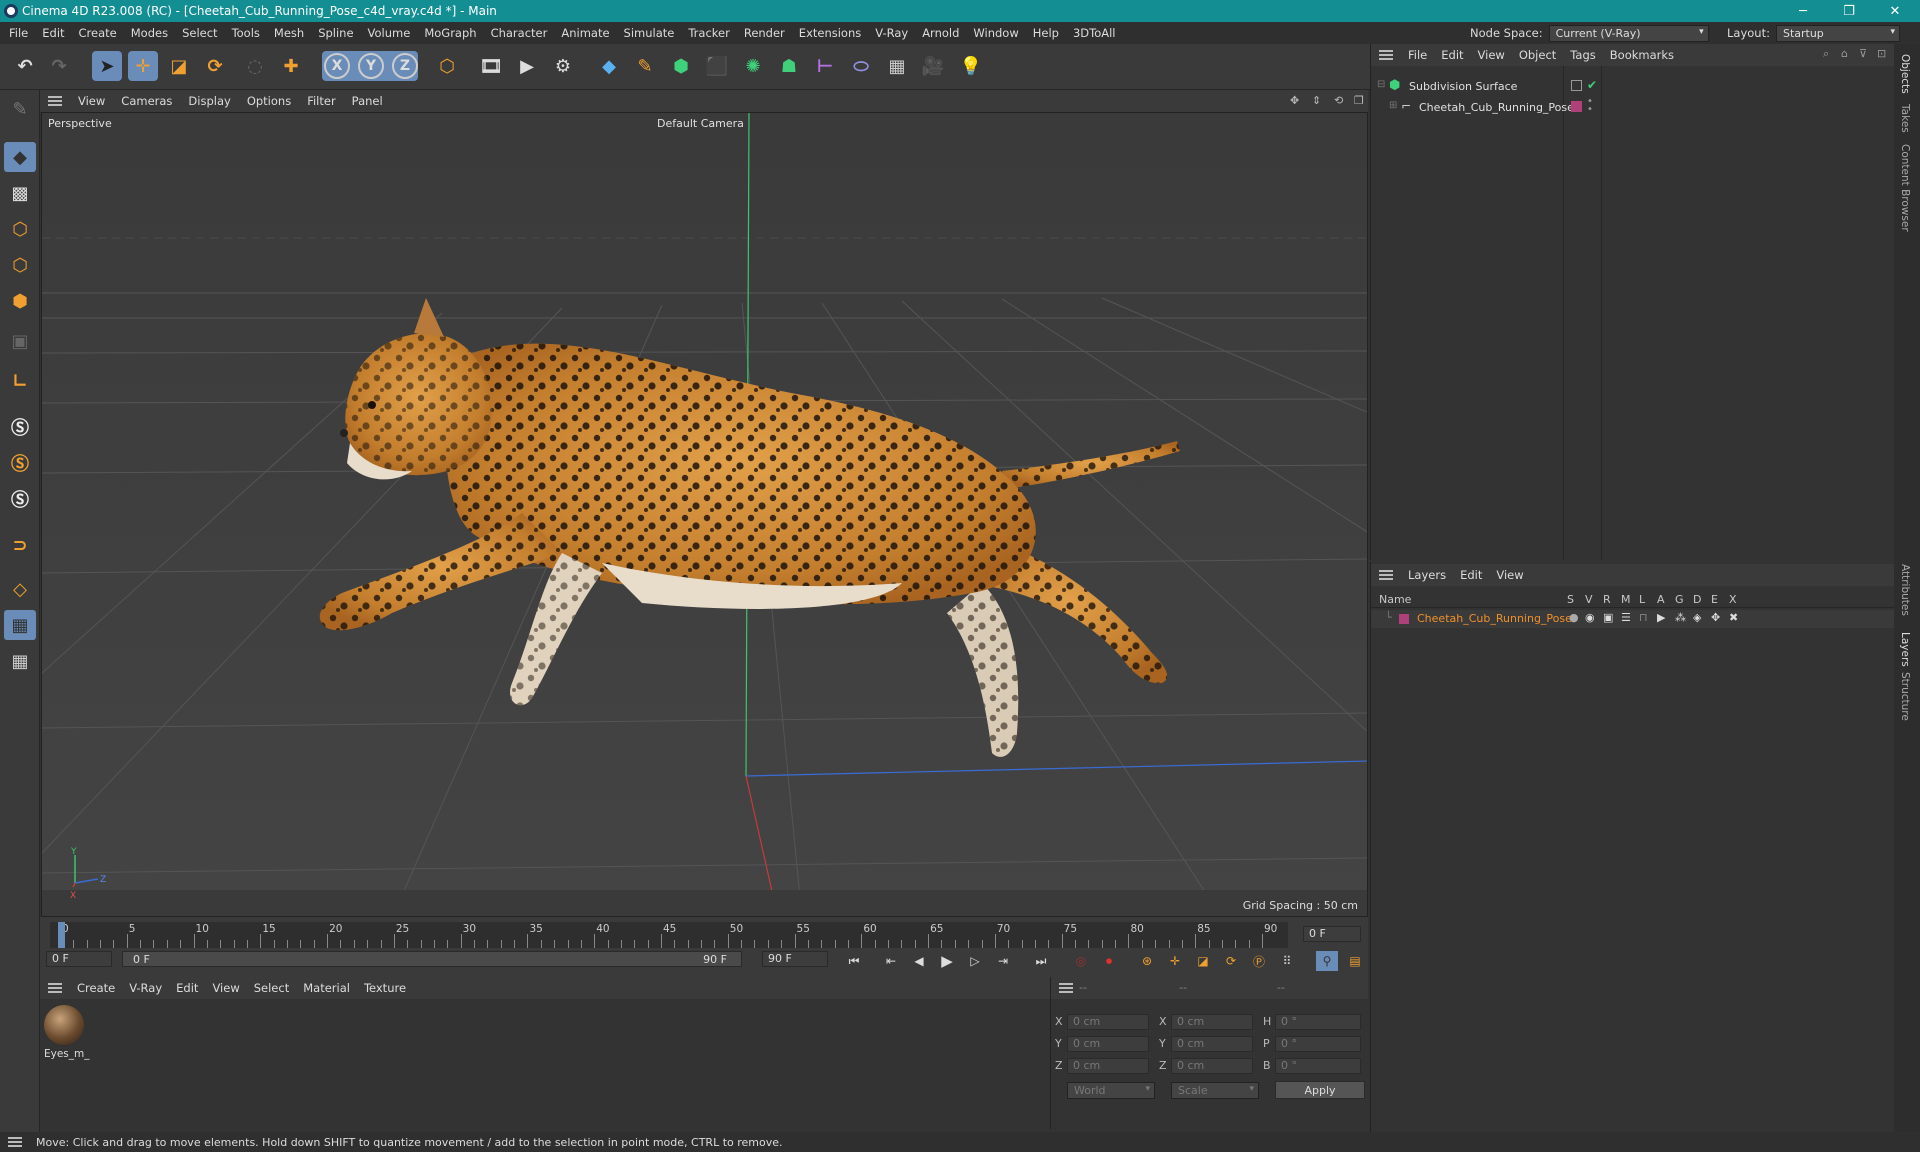 This screenshot has height=1152, width=1920. What do you see at coordinates (20, 589) in the screenshot?
I see `workplane-icon: ◇` at bounding box center [20, 589].